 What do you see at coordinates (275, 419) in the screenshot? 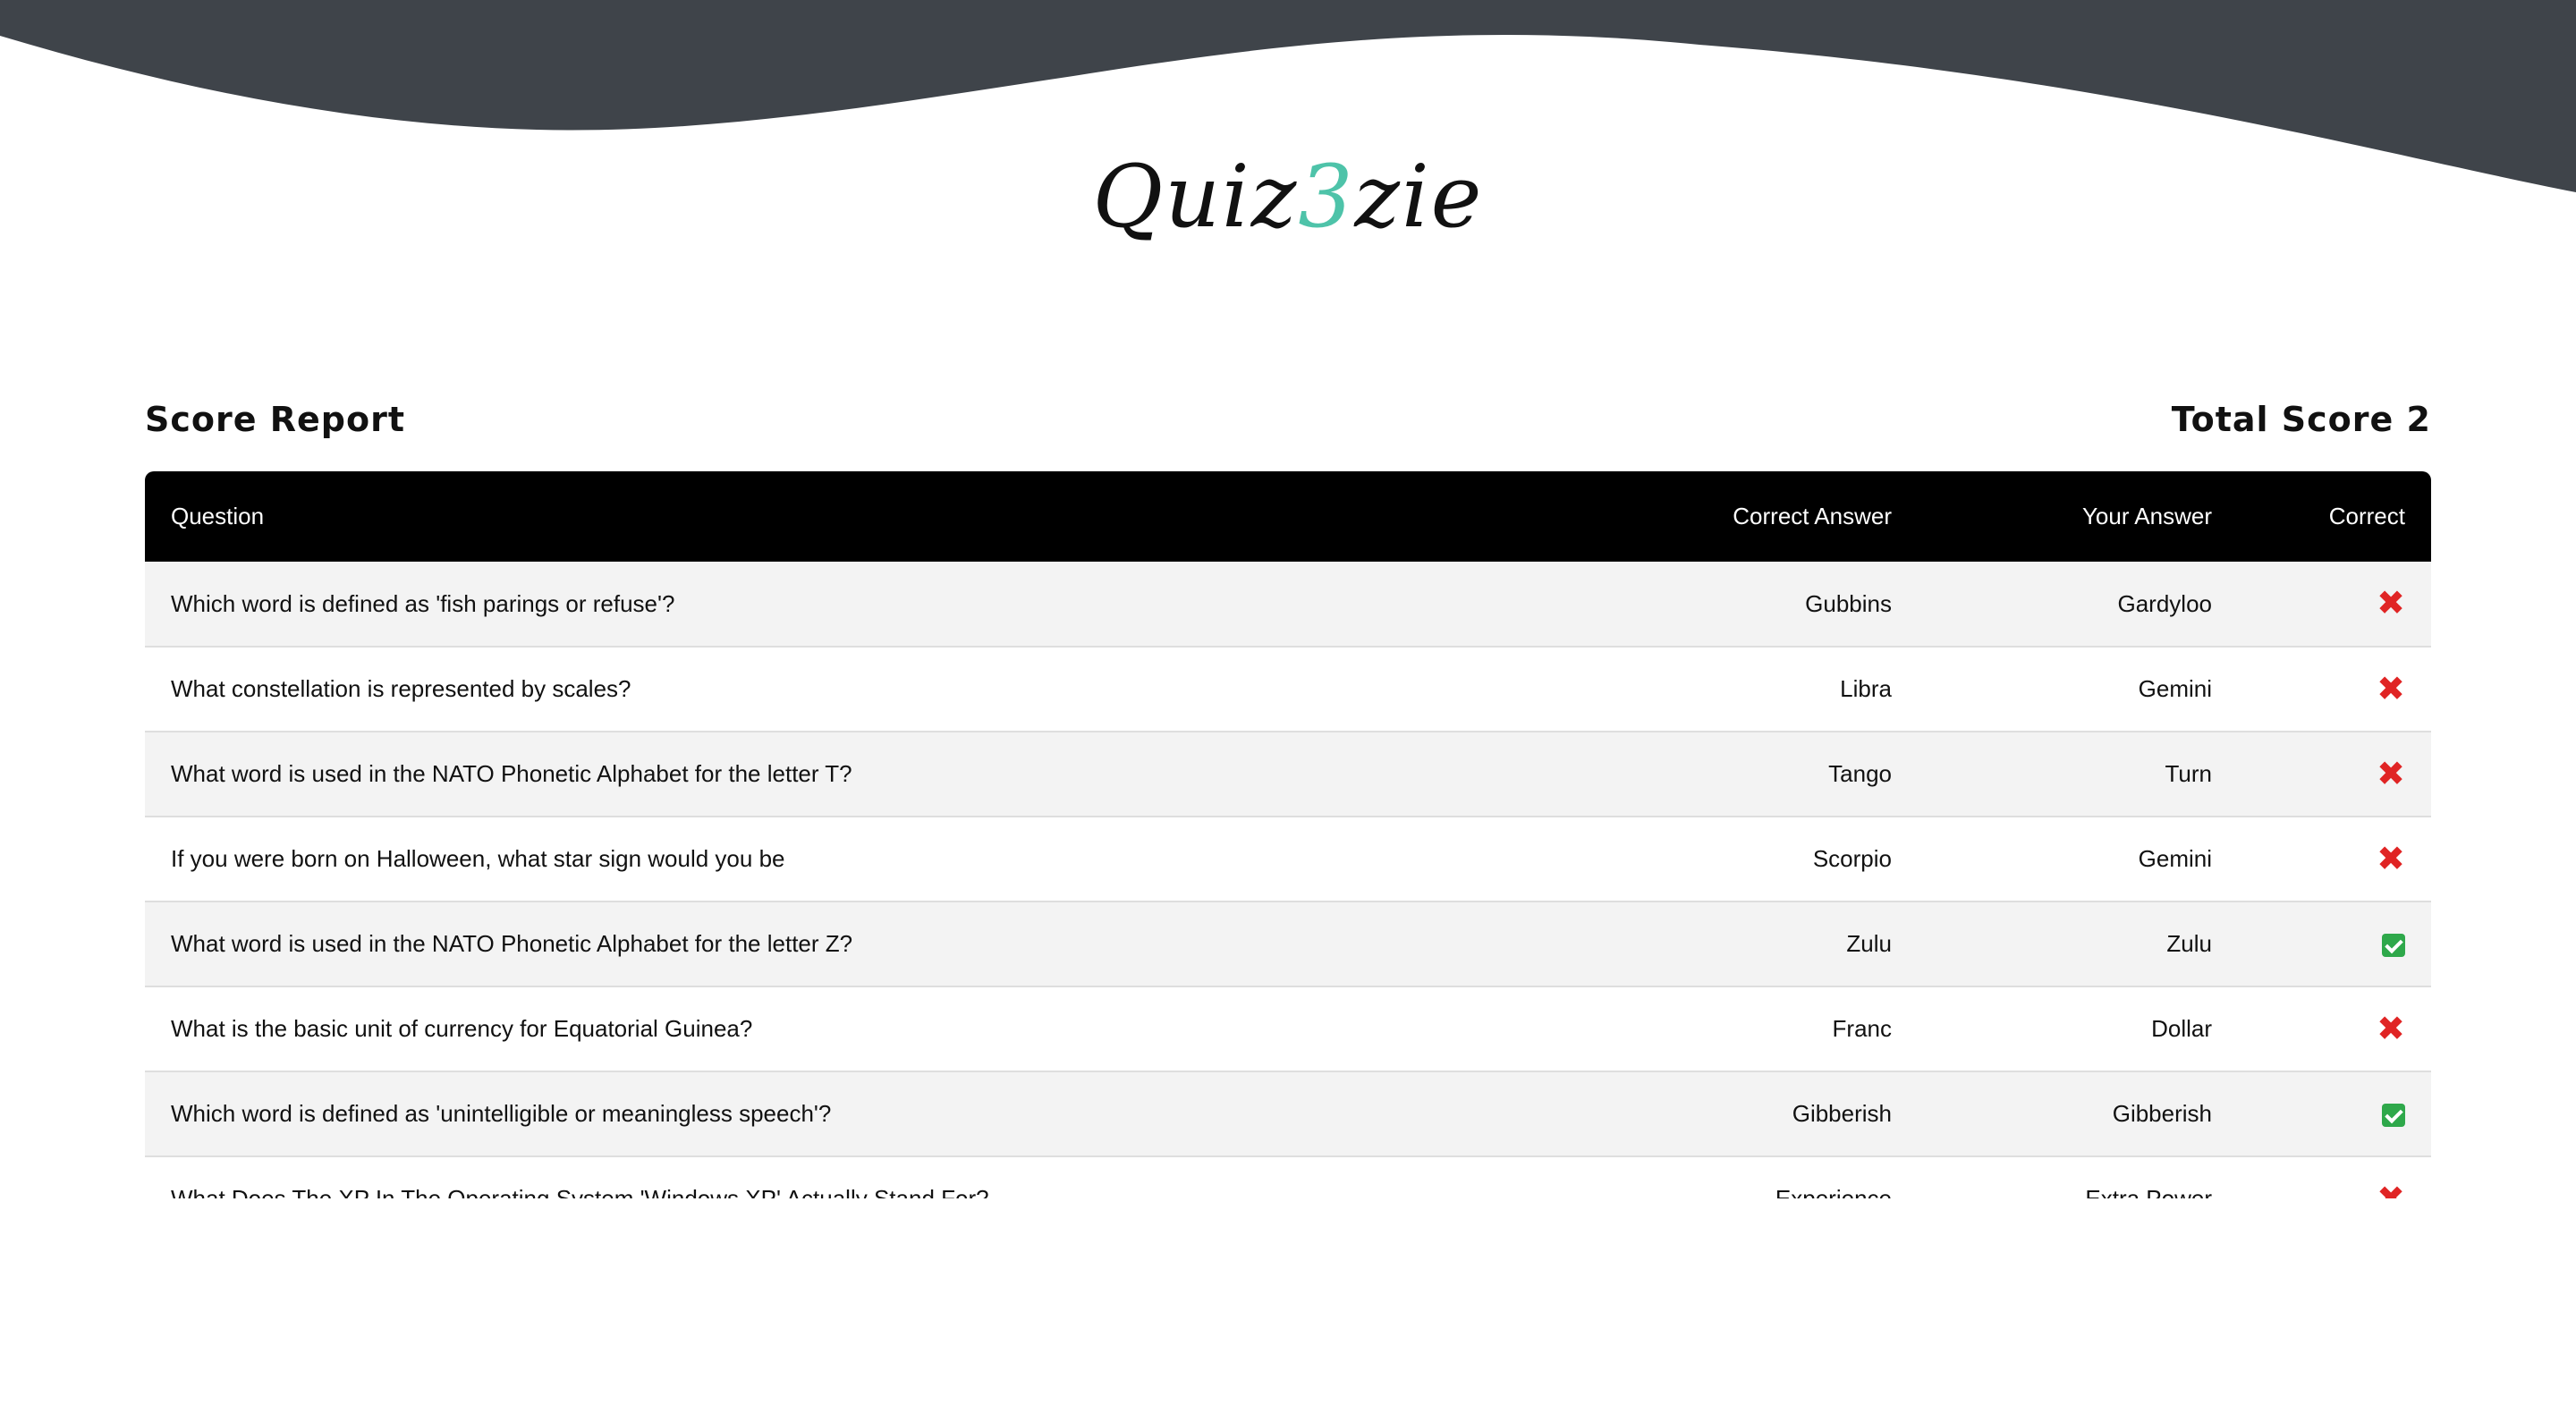
I see `page-title: Score Report` at bounding box center [275, 419].